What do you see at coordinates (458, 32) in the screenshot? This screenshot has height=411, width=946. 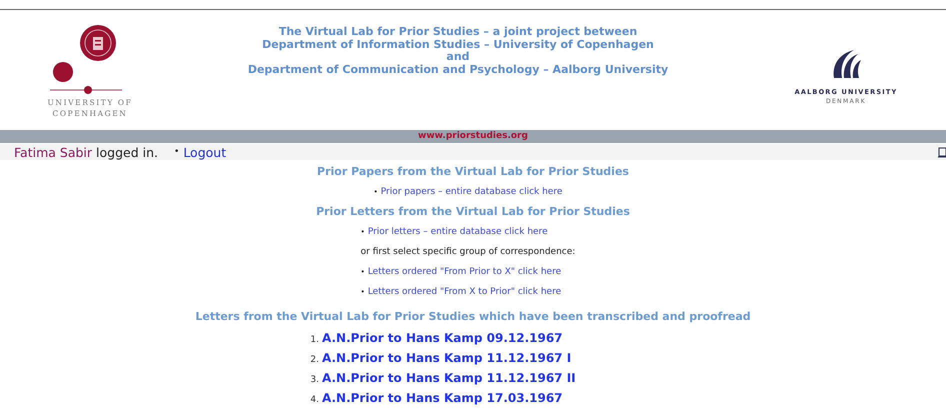 I see `project-title-line: The Virtual Lab for Prior Studies – a joint project between` at bounding box center [458, 32].